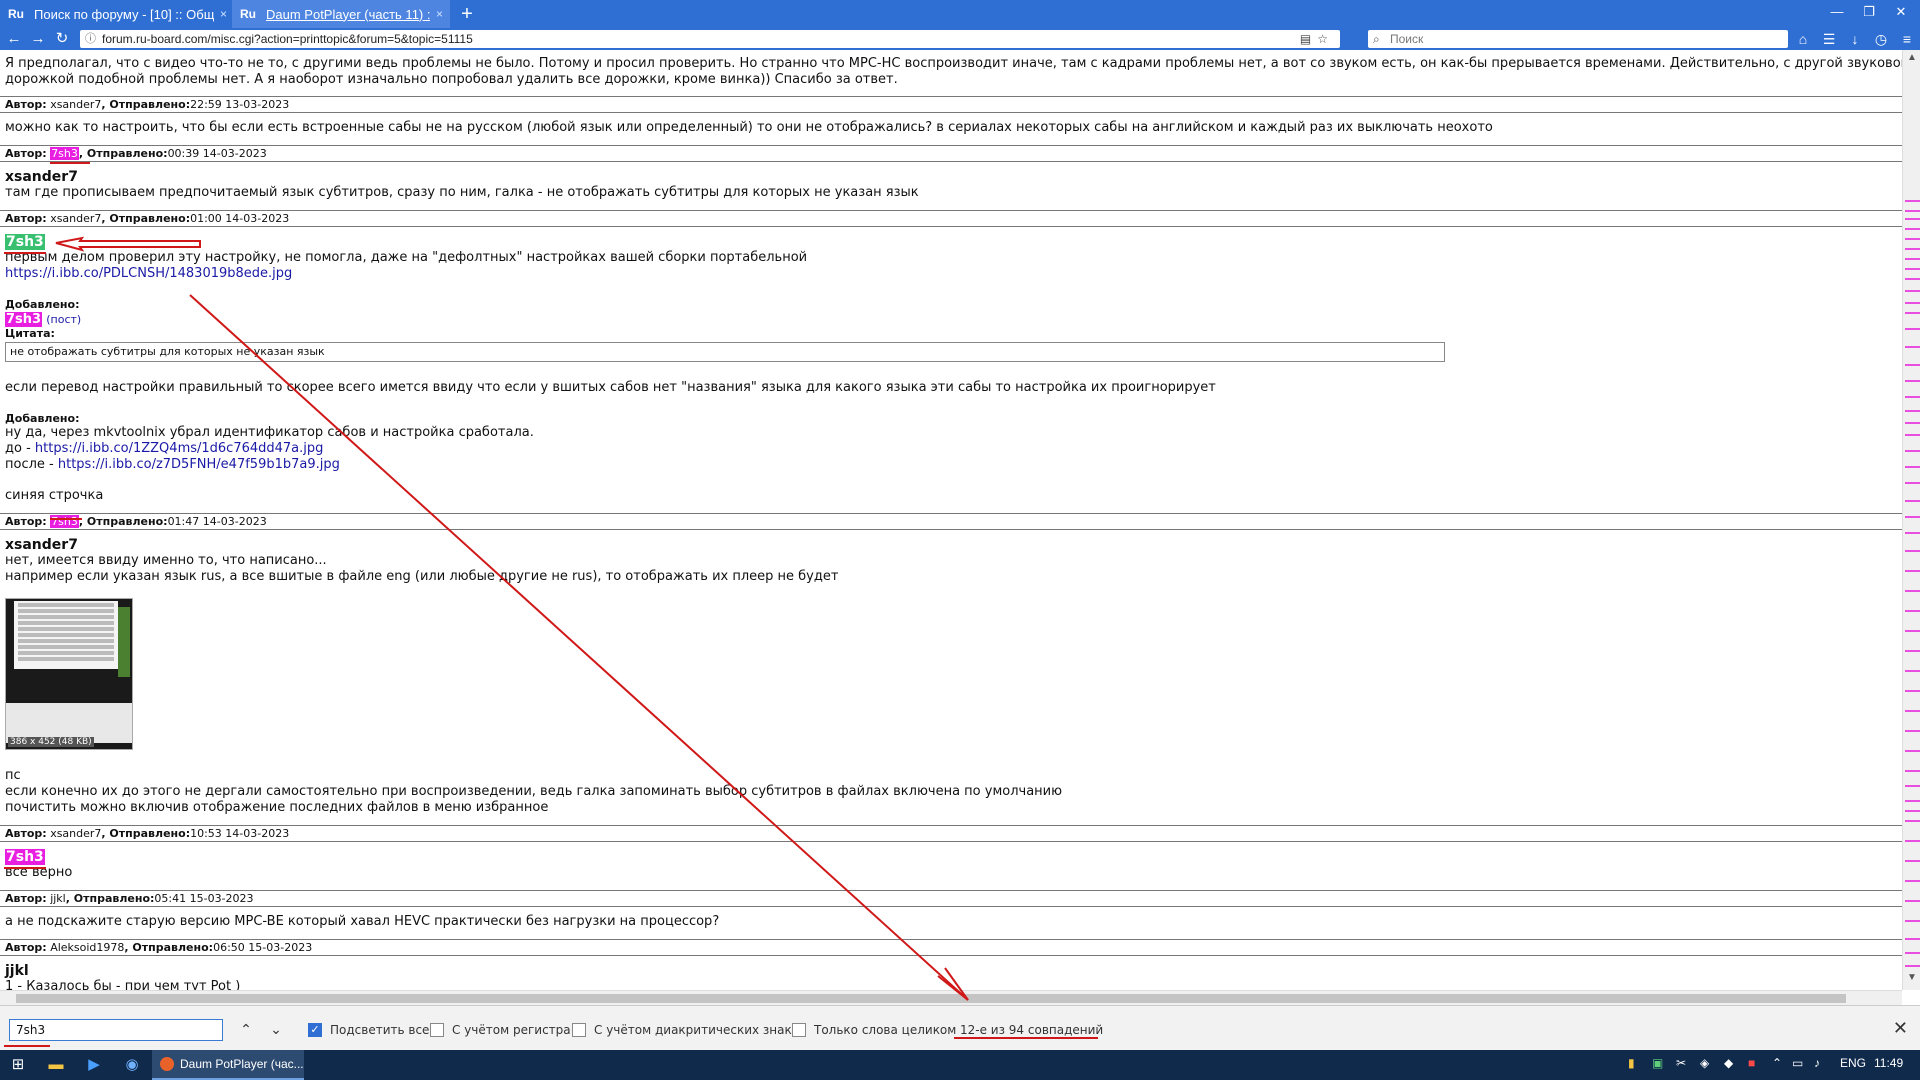  Describe the element at coordinates (1704, 1063) in the screenshot. I see `tray-app-icon: ◈` at that location.